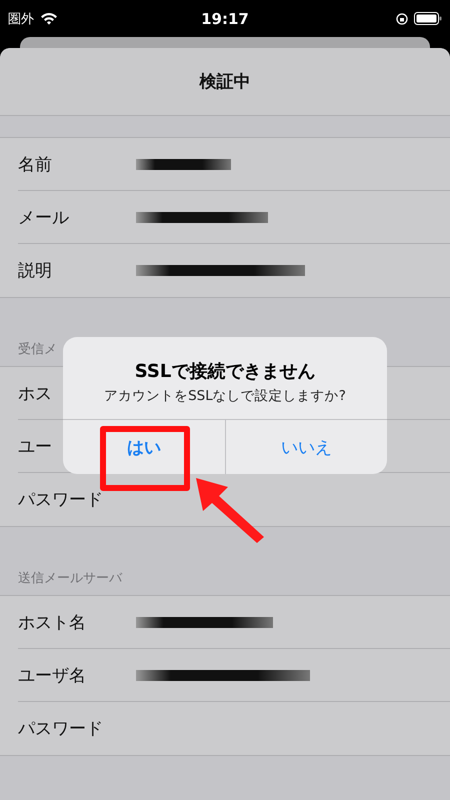 The width and height of the screenshot is (450, 800). Describe the element at coordinates (43, 218) in the screenshot. I see `field-label: メール` at that location.